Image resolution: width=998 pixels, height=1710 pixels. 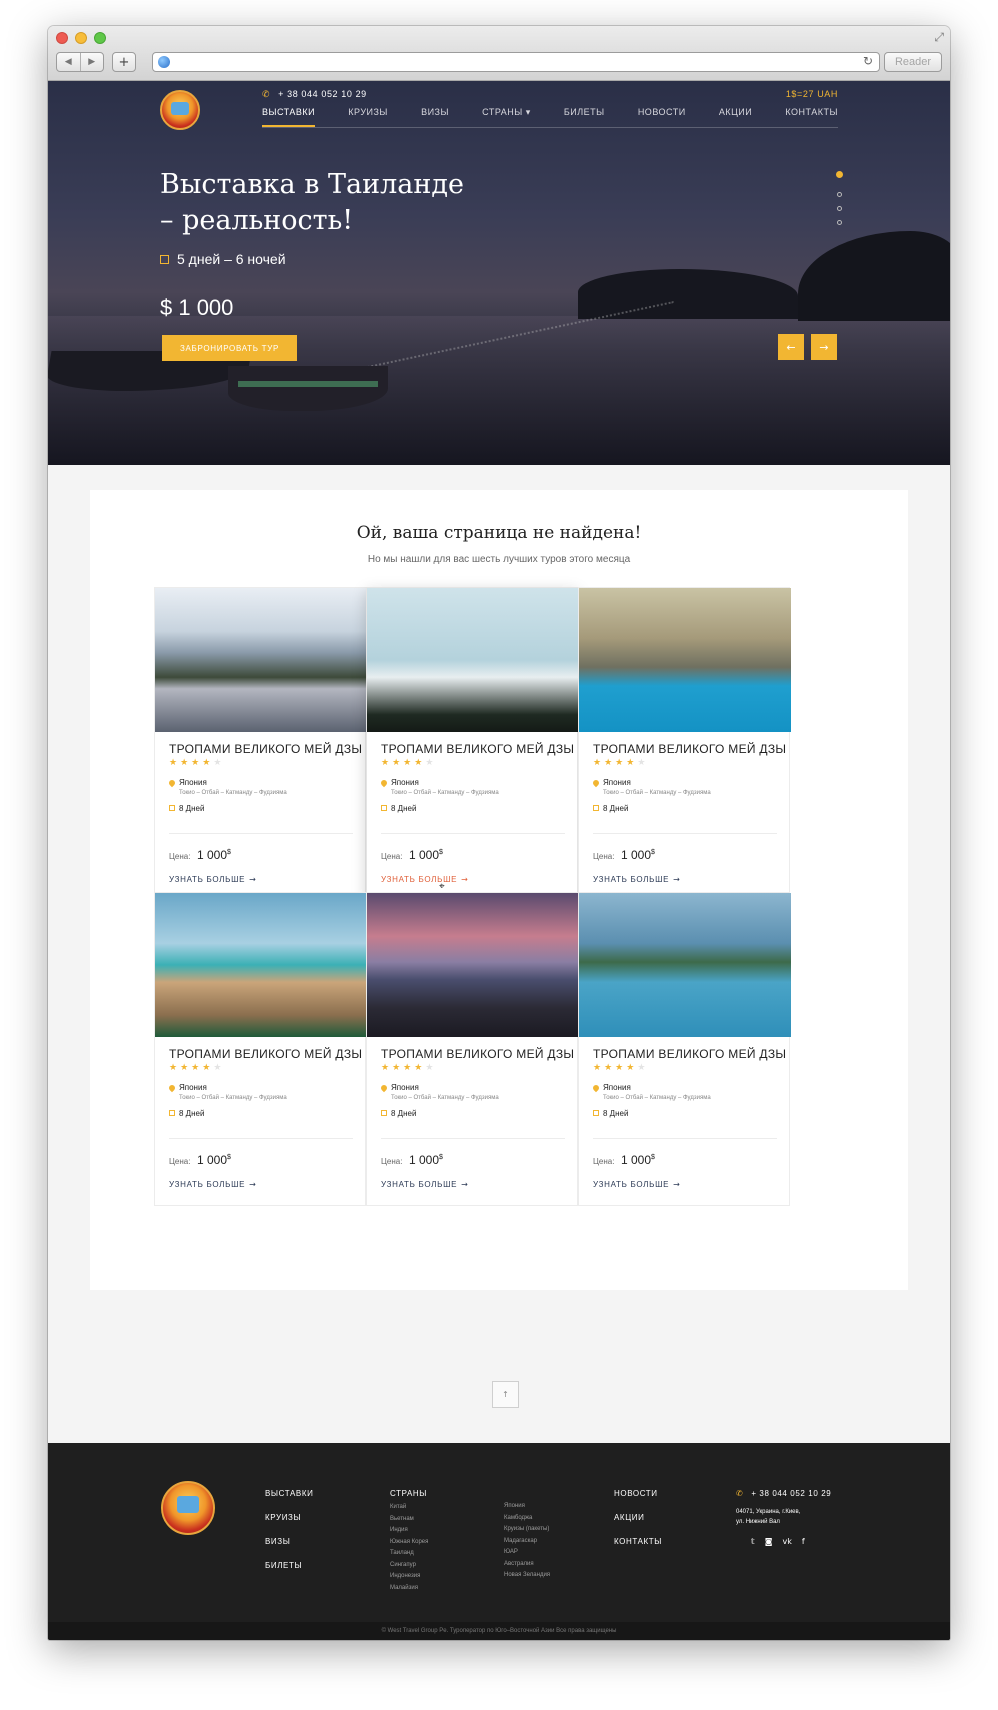 What do you see at coordinates (314, 94) in the screenshot?
I see `header-phone: ✆ + 38 044 052 10 29` at bounding box center [314, 94].